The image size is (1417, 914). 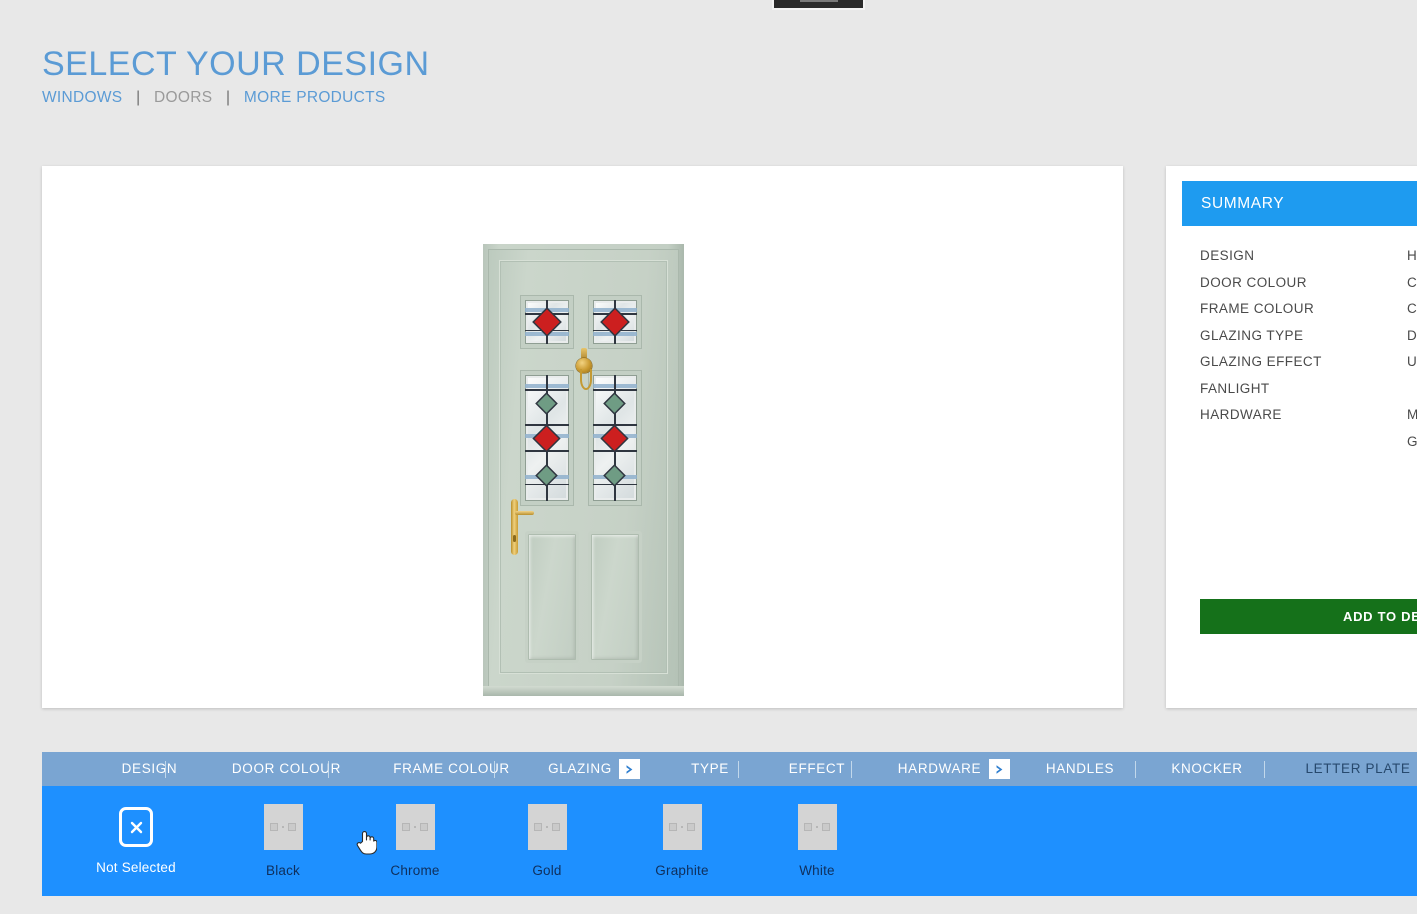 What do you see at coordinates (615, 597) in the screenshot?
I see `door-lower-panel-right` at bounding box center [615, 597].